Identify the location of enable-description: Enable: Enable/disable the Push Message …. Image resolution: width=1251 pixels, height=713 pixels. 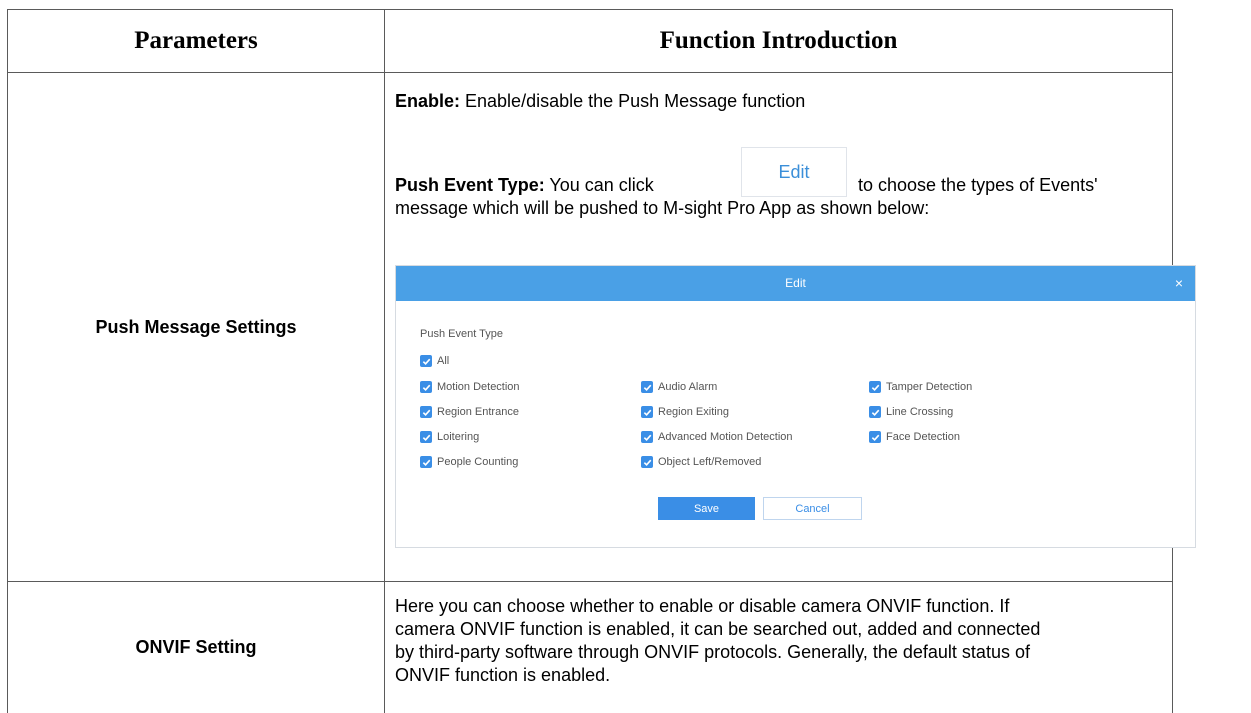
(600, 101).